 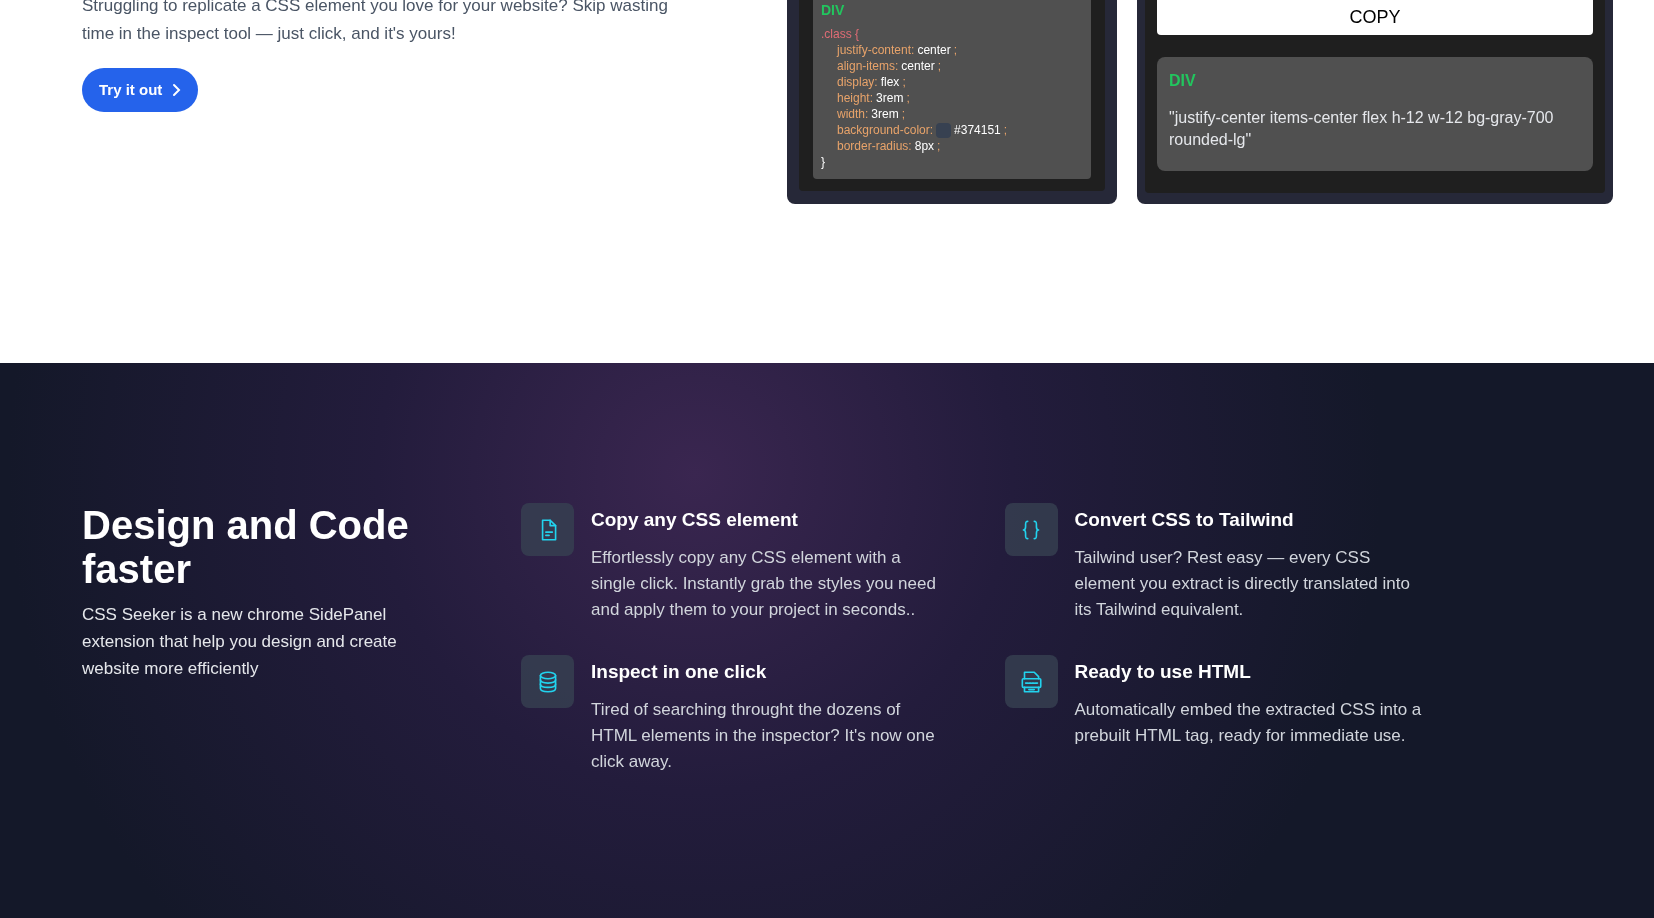 I want to click on feature-title: Convert CSS to Tailwind, so click(x=1184, y=520).